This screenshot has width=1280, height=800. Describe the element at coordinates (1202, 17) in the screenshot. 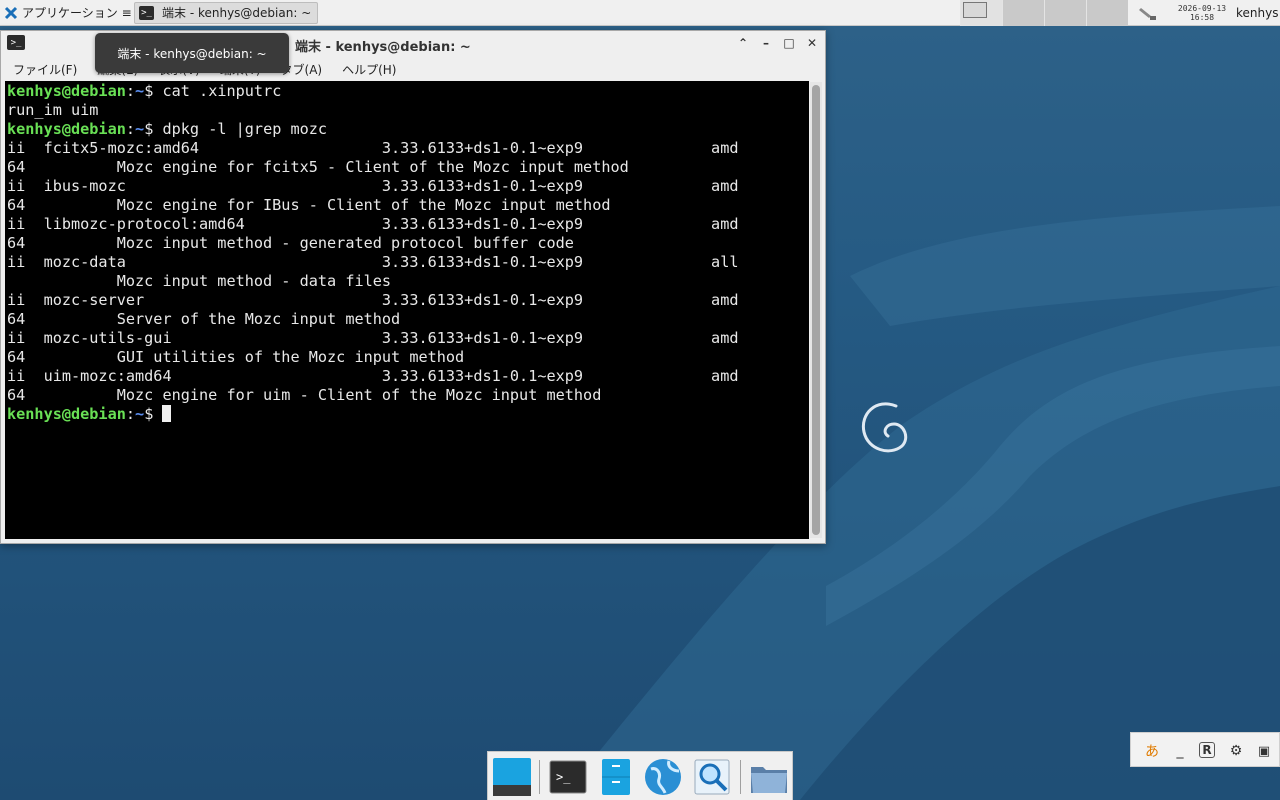

I see `clock-time: 16:58` at that location.